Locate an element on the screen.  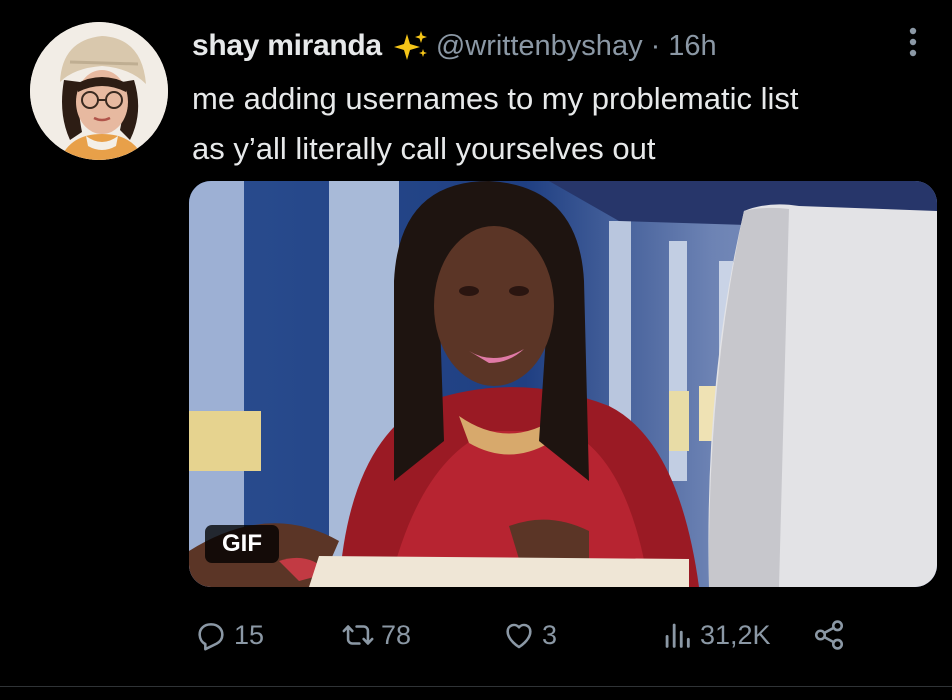
analytics-icon is located at coordinates (677, 635).